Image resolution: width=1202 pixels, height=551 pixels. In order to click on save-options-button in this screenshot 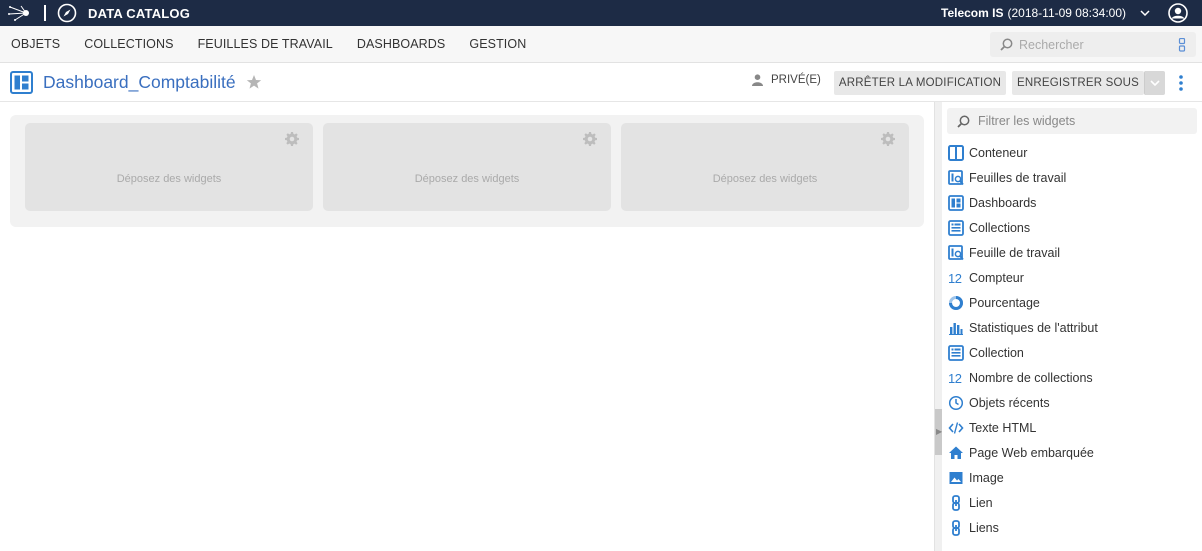, I will do `click(1154, 83)`.